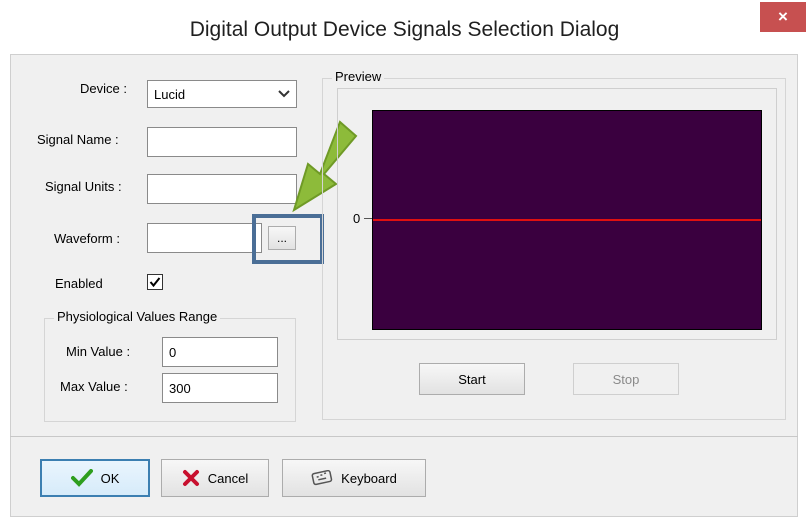 This screenshot has width=809, height=524. What do you see at coordinates (288, 239) in the screenshot?
I see `highlight-box` at bounding box center [288, 239].